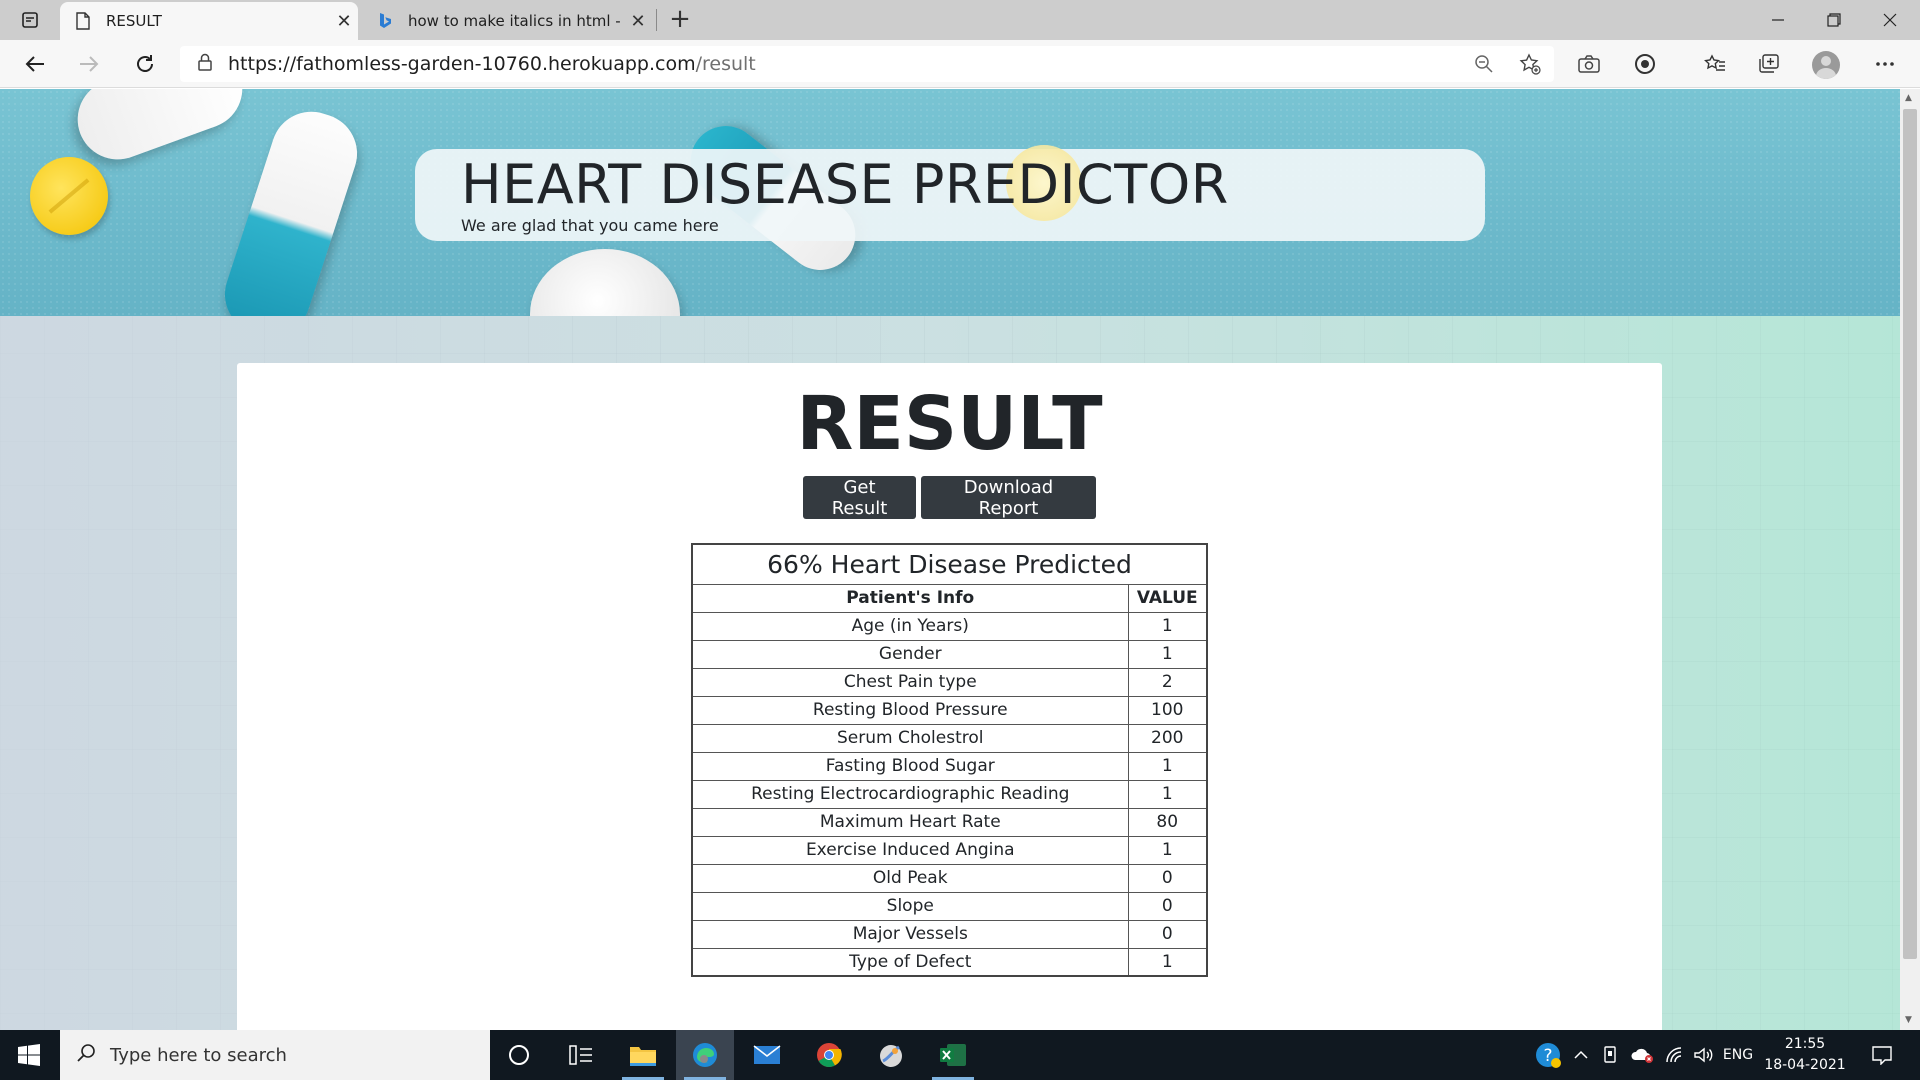  I want to click on restore-button, so click(1834, 20).